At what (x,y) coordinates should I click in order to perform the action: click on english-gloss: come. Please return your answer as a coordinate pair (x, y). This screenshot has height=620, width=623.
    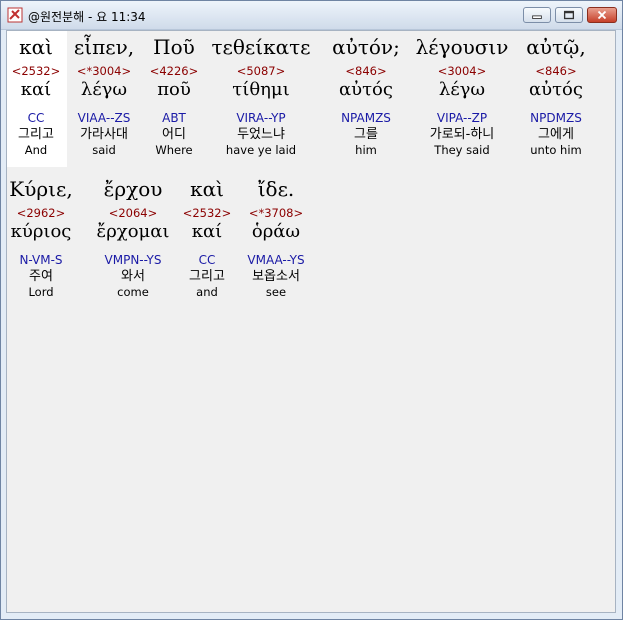
    Looking at the image, I should click on (133, 292).